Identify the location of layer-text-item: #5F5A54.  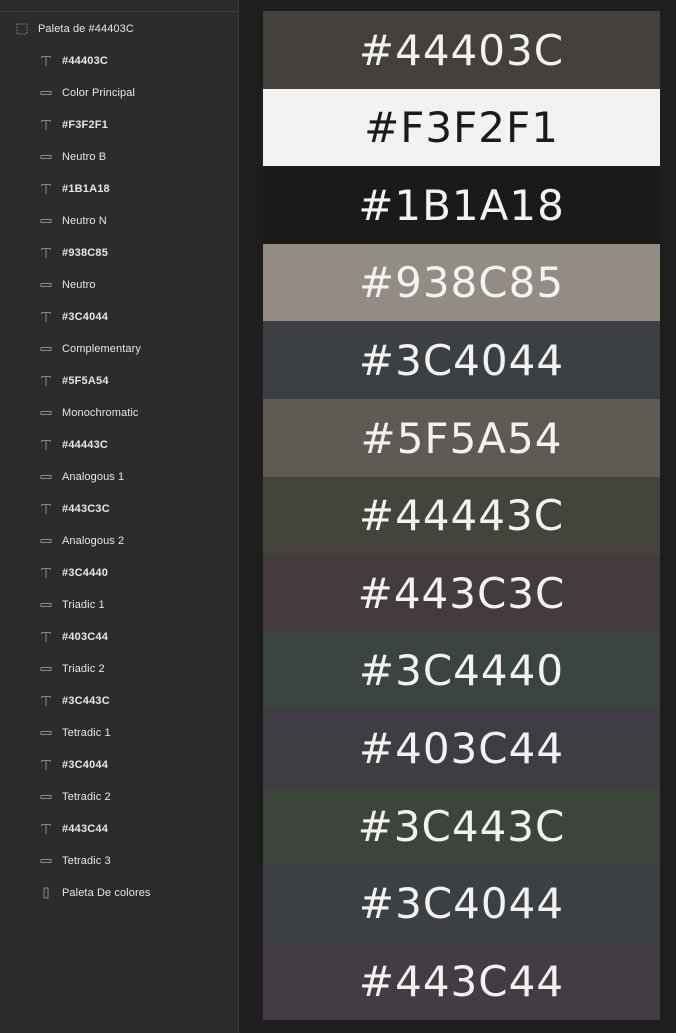
(119, 381).